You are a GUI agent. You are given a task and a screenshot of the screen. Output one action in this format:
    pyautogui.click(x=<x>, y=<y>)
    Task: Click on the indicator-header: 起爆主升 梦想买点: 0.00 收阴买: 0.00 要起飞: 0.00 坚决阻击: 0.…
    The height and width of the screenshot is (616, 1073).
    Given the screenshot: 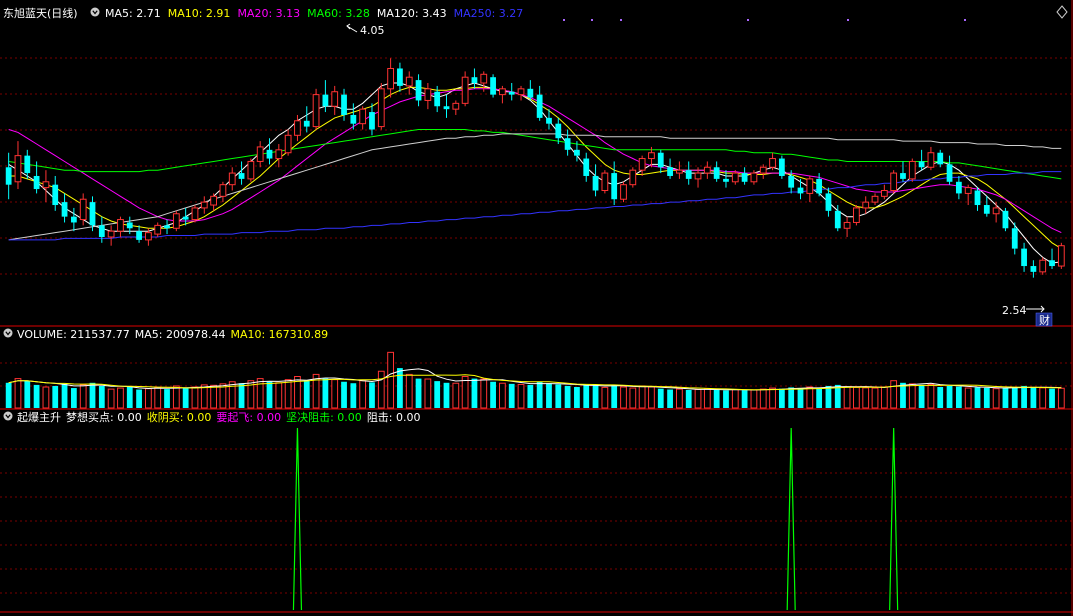 What is the action you would take?
    pyautogui.click(x=212, y=417)
    